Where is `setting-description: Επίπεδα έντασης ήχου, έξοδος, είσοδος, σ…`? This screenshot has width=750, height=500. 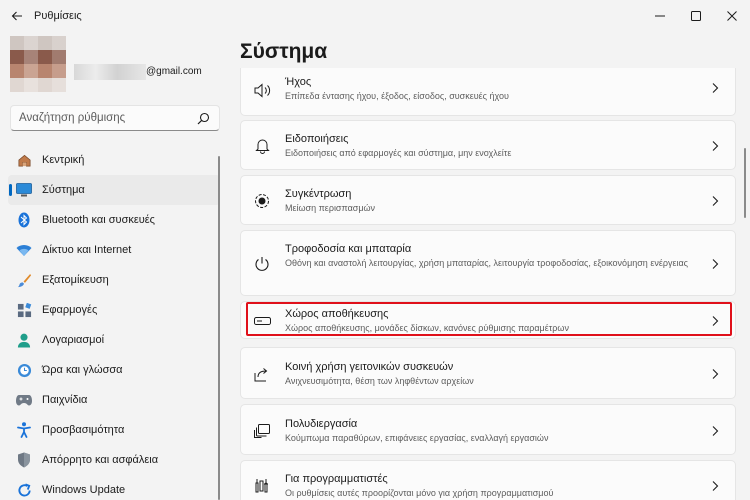 setting-description: Επίπεδα έντασης ήχου, έξοδος, είσοδος, σ… is located at coordinates (397, 96).